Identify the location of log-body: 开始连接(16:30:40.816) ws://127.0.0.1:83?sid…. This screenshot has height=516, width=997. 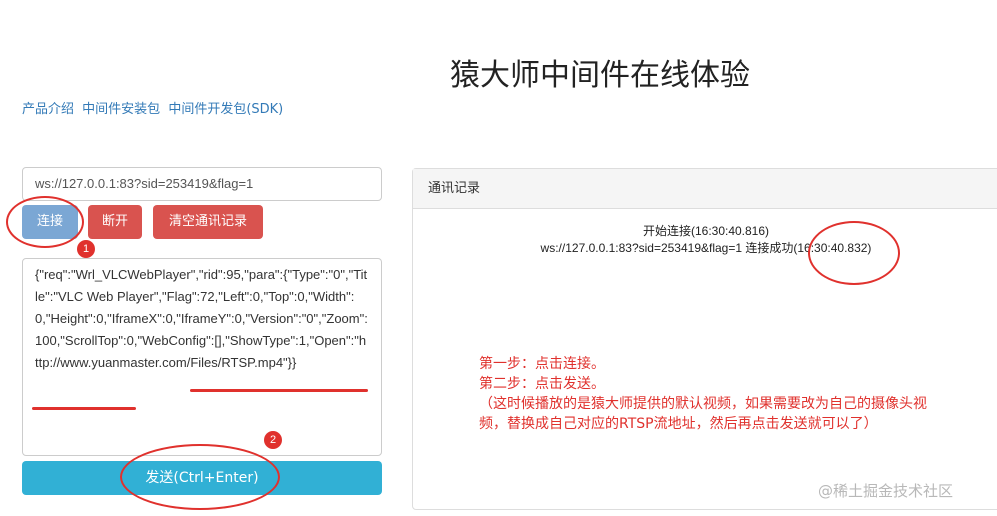
(705, 233).